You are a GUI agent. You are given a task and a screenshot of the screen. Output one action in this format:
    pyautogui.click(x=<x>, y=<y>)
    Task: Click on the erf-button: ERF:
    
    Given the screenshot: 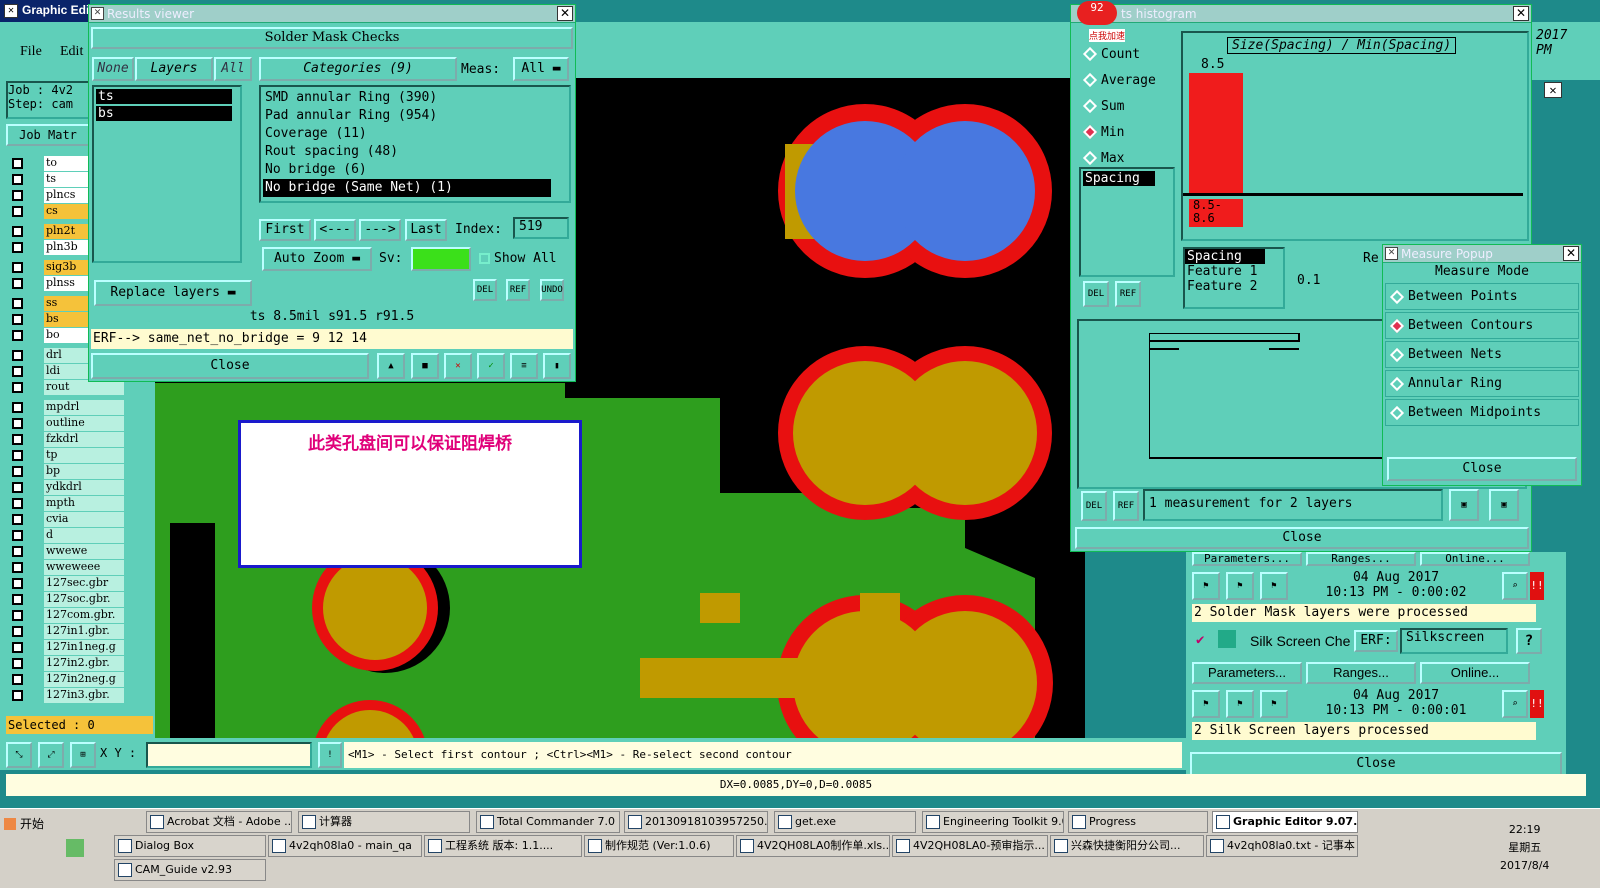 What is the action you would take?
    pyautogui.click(x=1376, y=641)
    